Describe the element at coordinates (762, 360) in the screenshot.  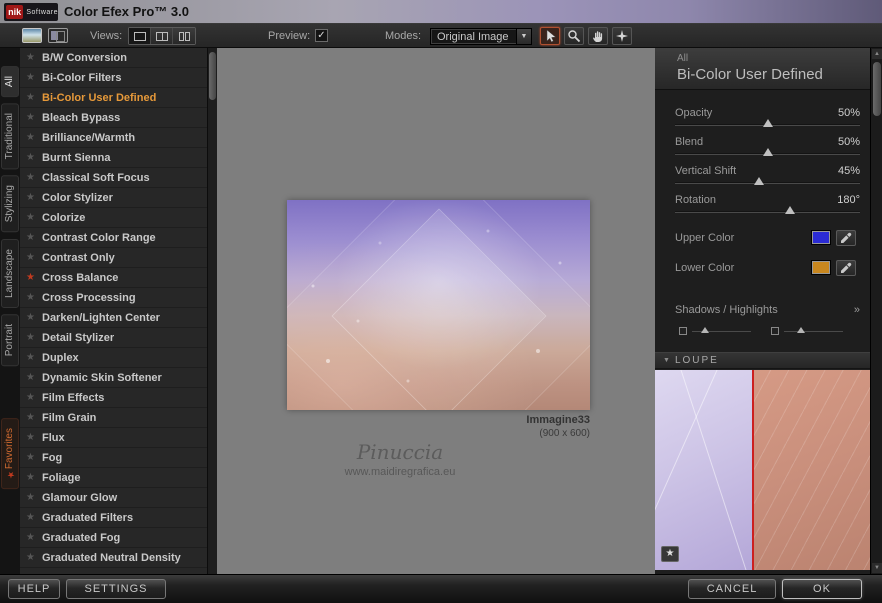
I see `loupe-section-header: ▼ LOUPE` at that location.